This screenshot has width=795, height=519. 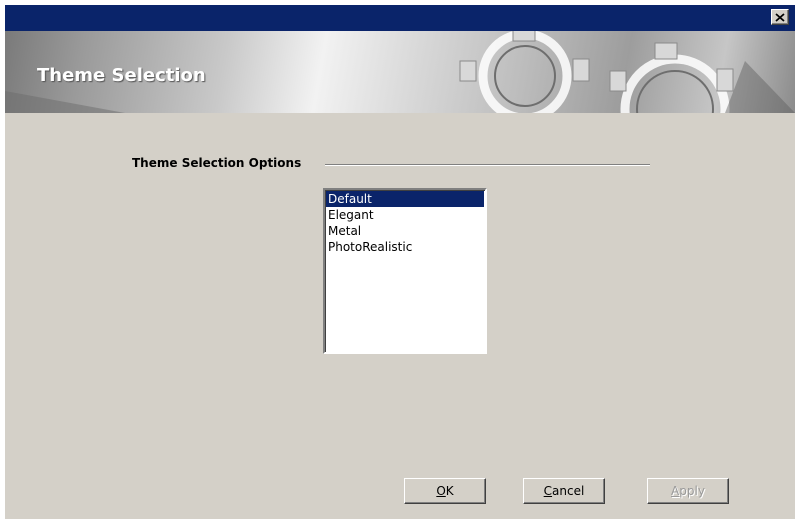 I want to click on apply-button-accel: A, so click(x=675, y=491).